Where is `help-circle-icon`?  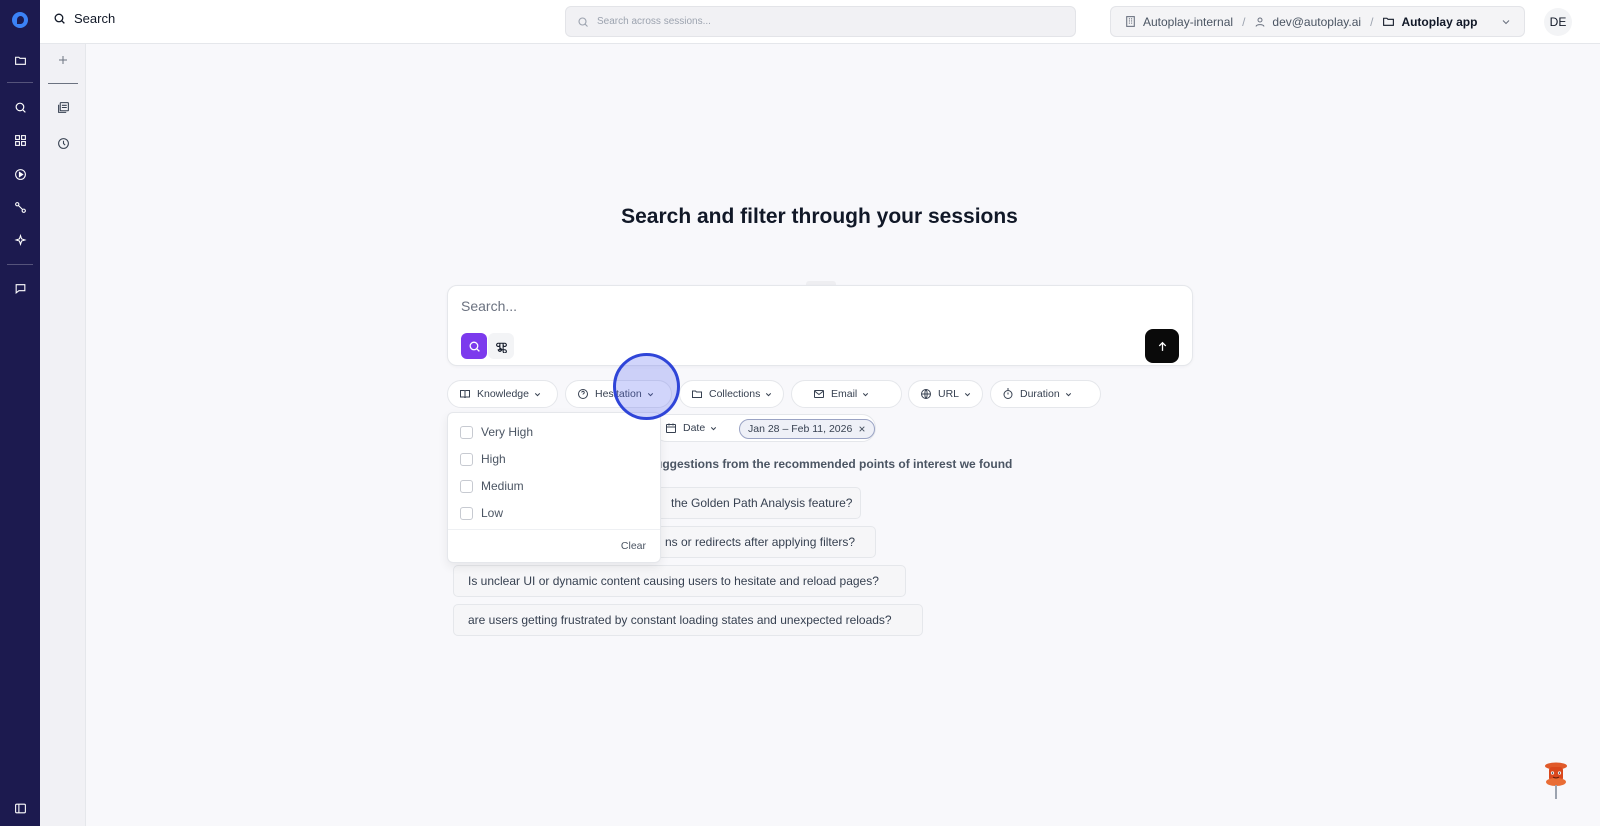 help-circle-icon is located at coordinates (583, 394).